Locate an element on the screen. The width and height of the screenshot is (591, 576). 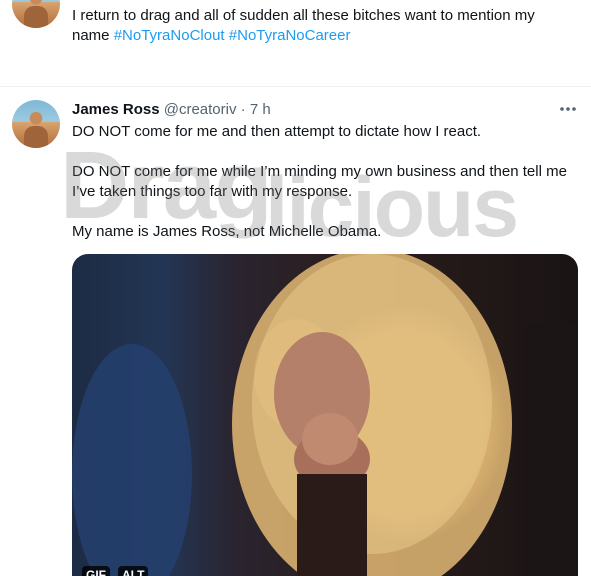
display-name: James Ross is located at coordinates (116, 109).